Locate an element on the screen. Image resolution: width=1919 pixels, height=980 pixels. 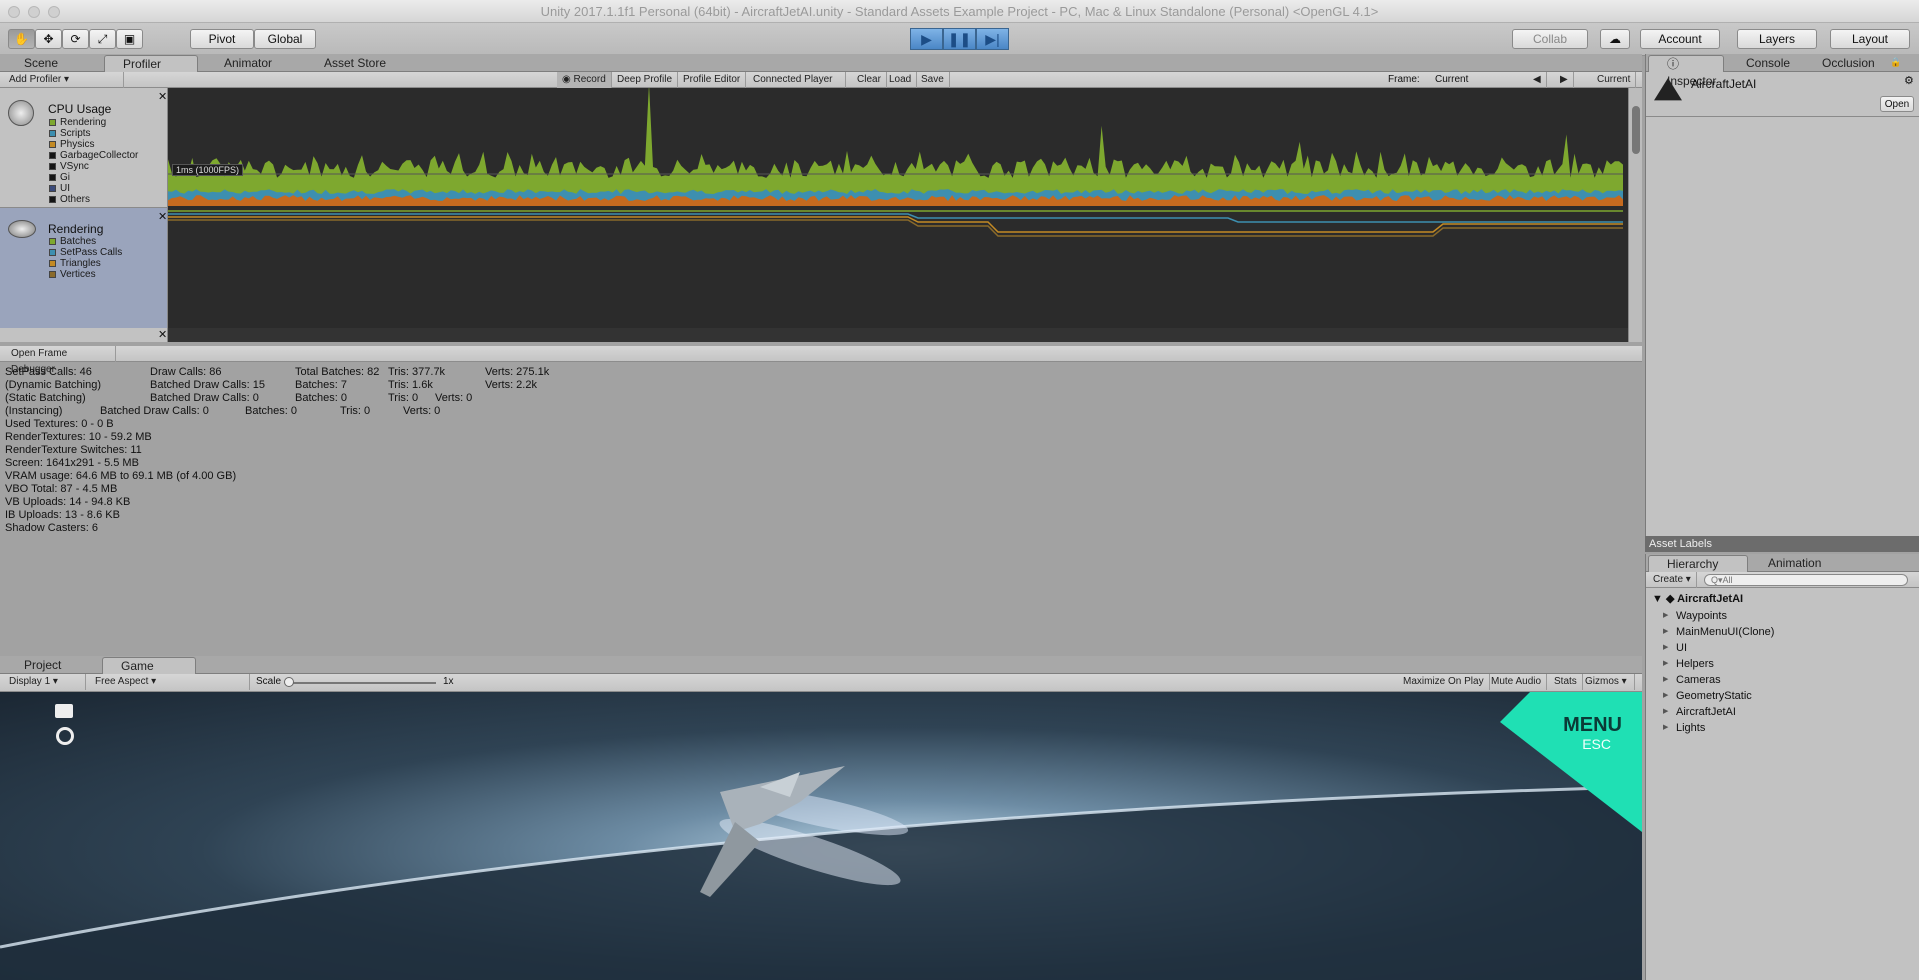
tab-hierarchy: Hierarchy is located at coordinates (1698, 563).